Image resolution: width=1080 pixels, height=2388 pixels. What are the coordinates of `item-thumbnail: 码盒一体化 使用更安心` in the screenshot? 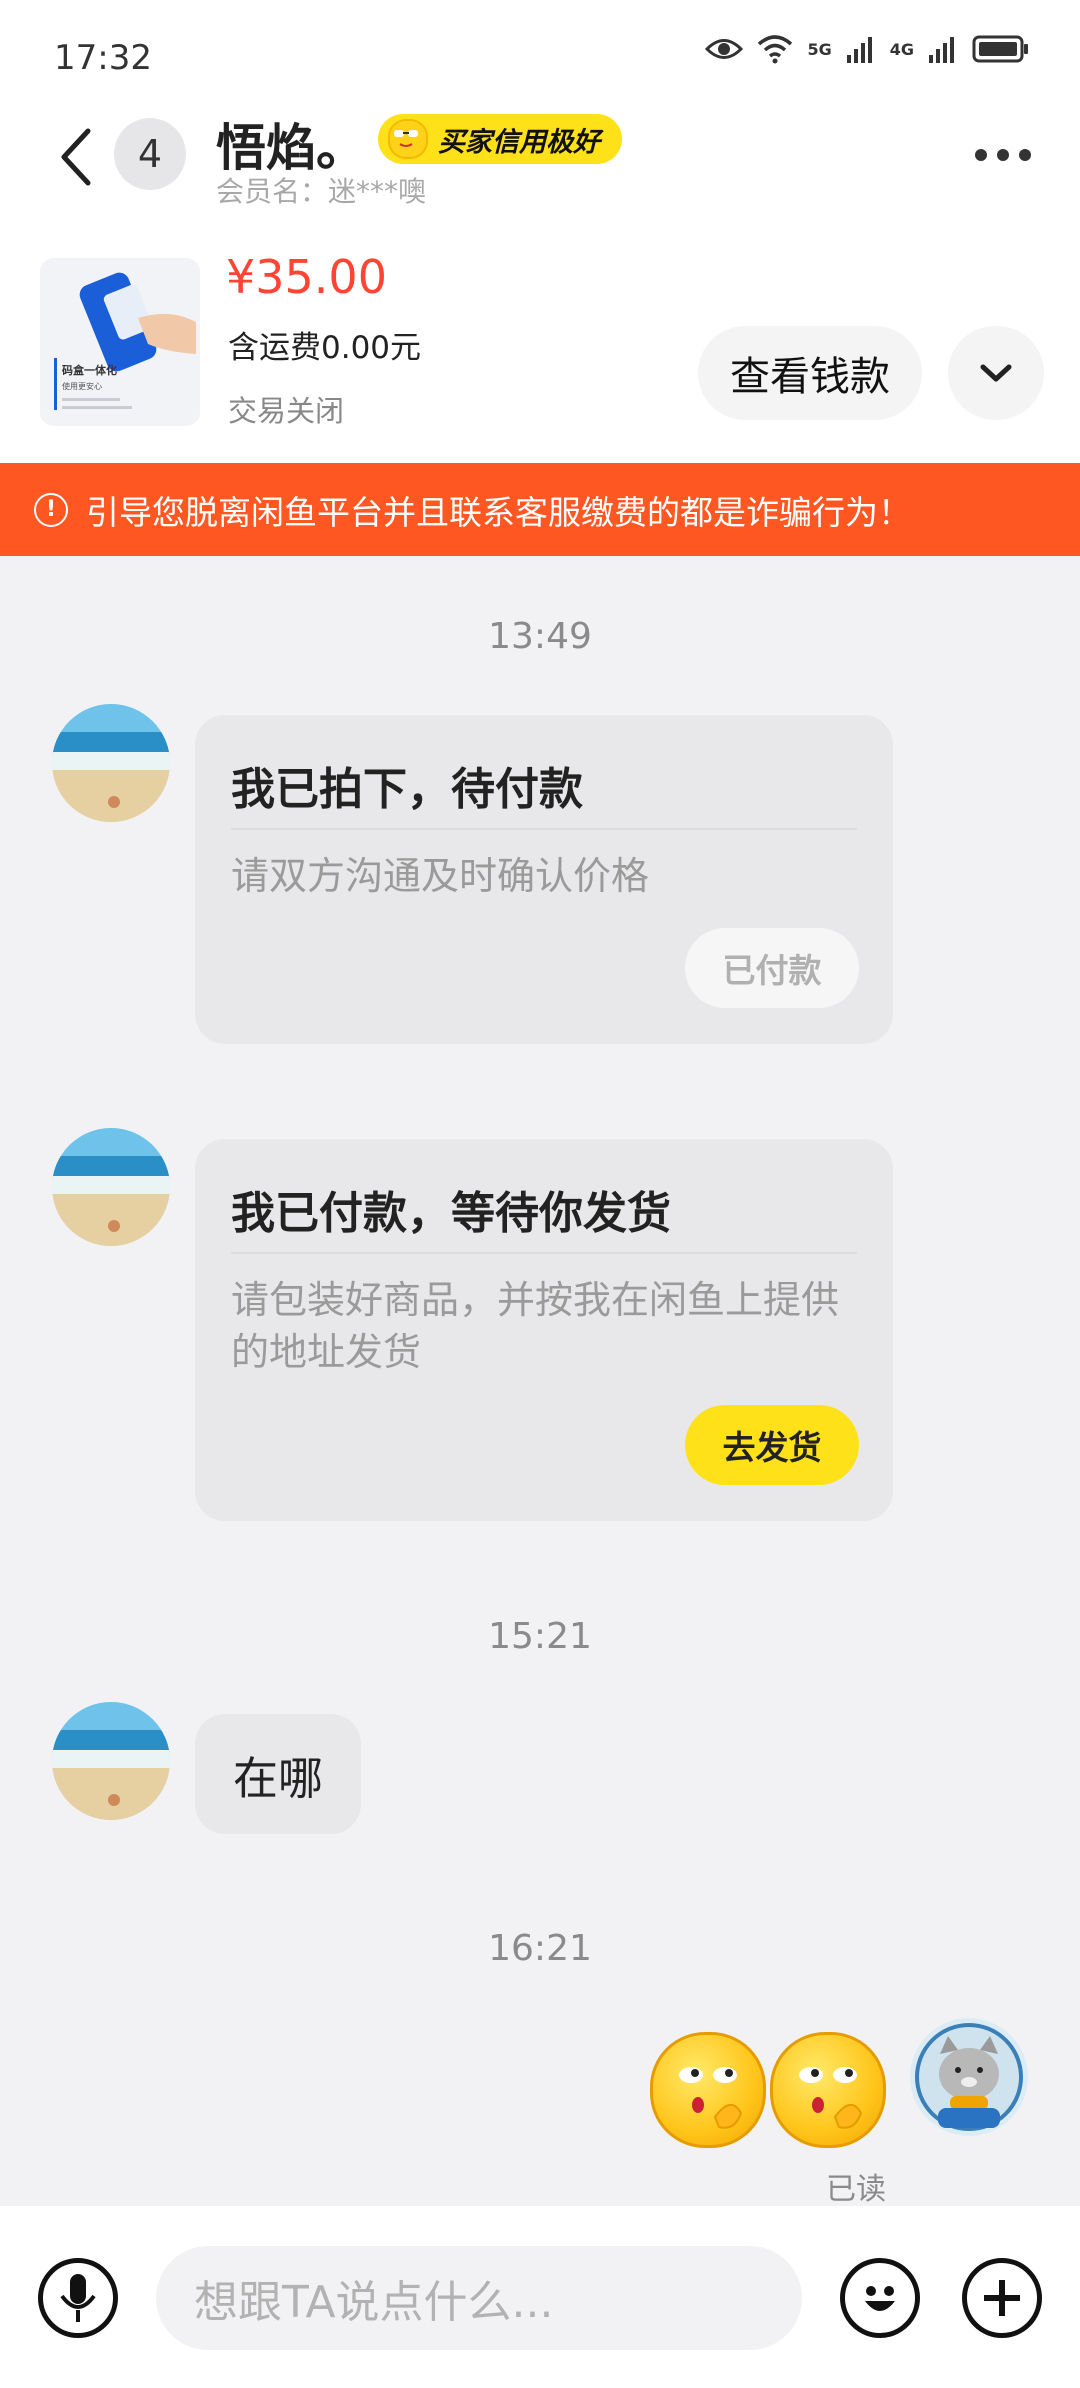 It's located at (120, 342).